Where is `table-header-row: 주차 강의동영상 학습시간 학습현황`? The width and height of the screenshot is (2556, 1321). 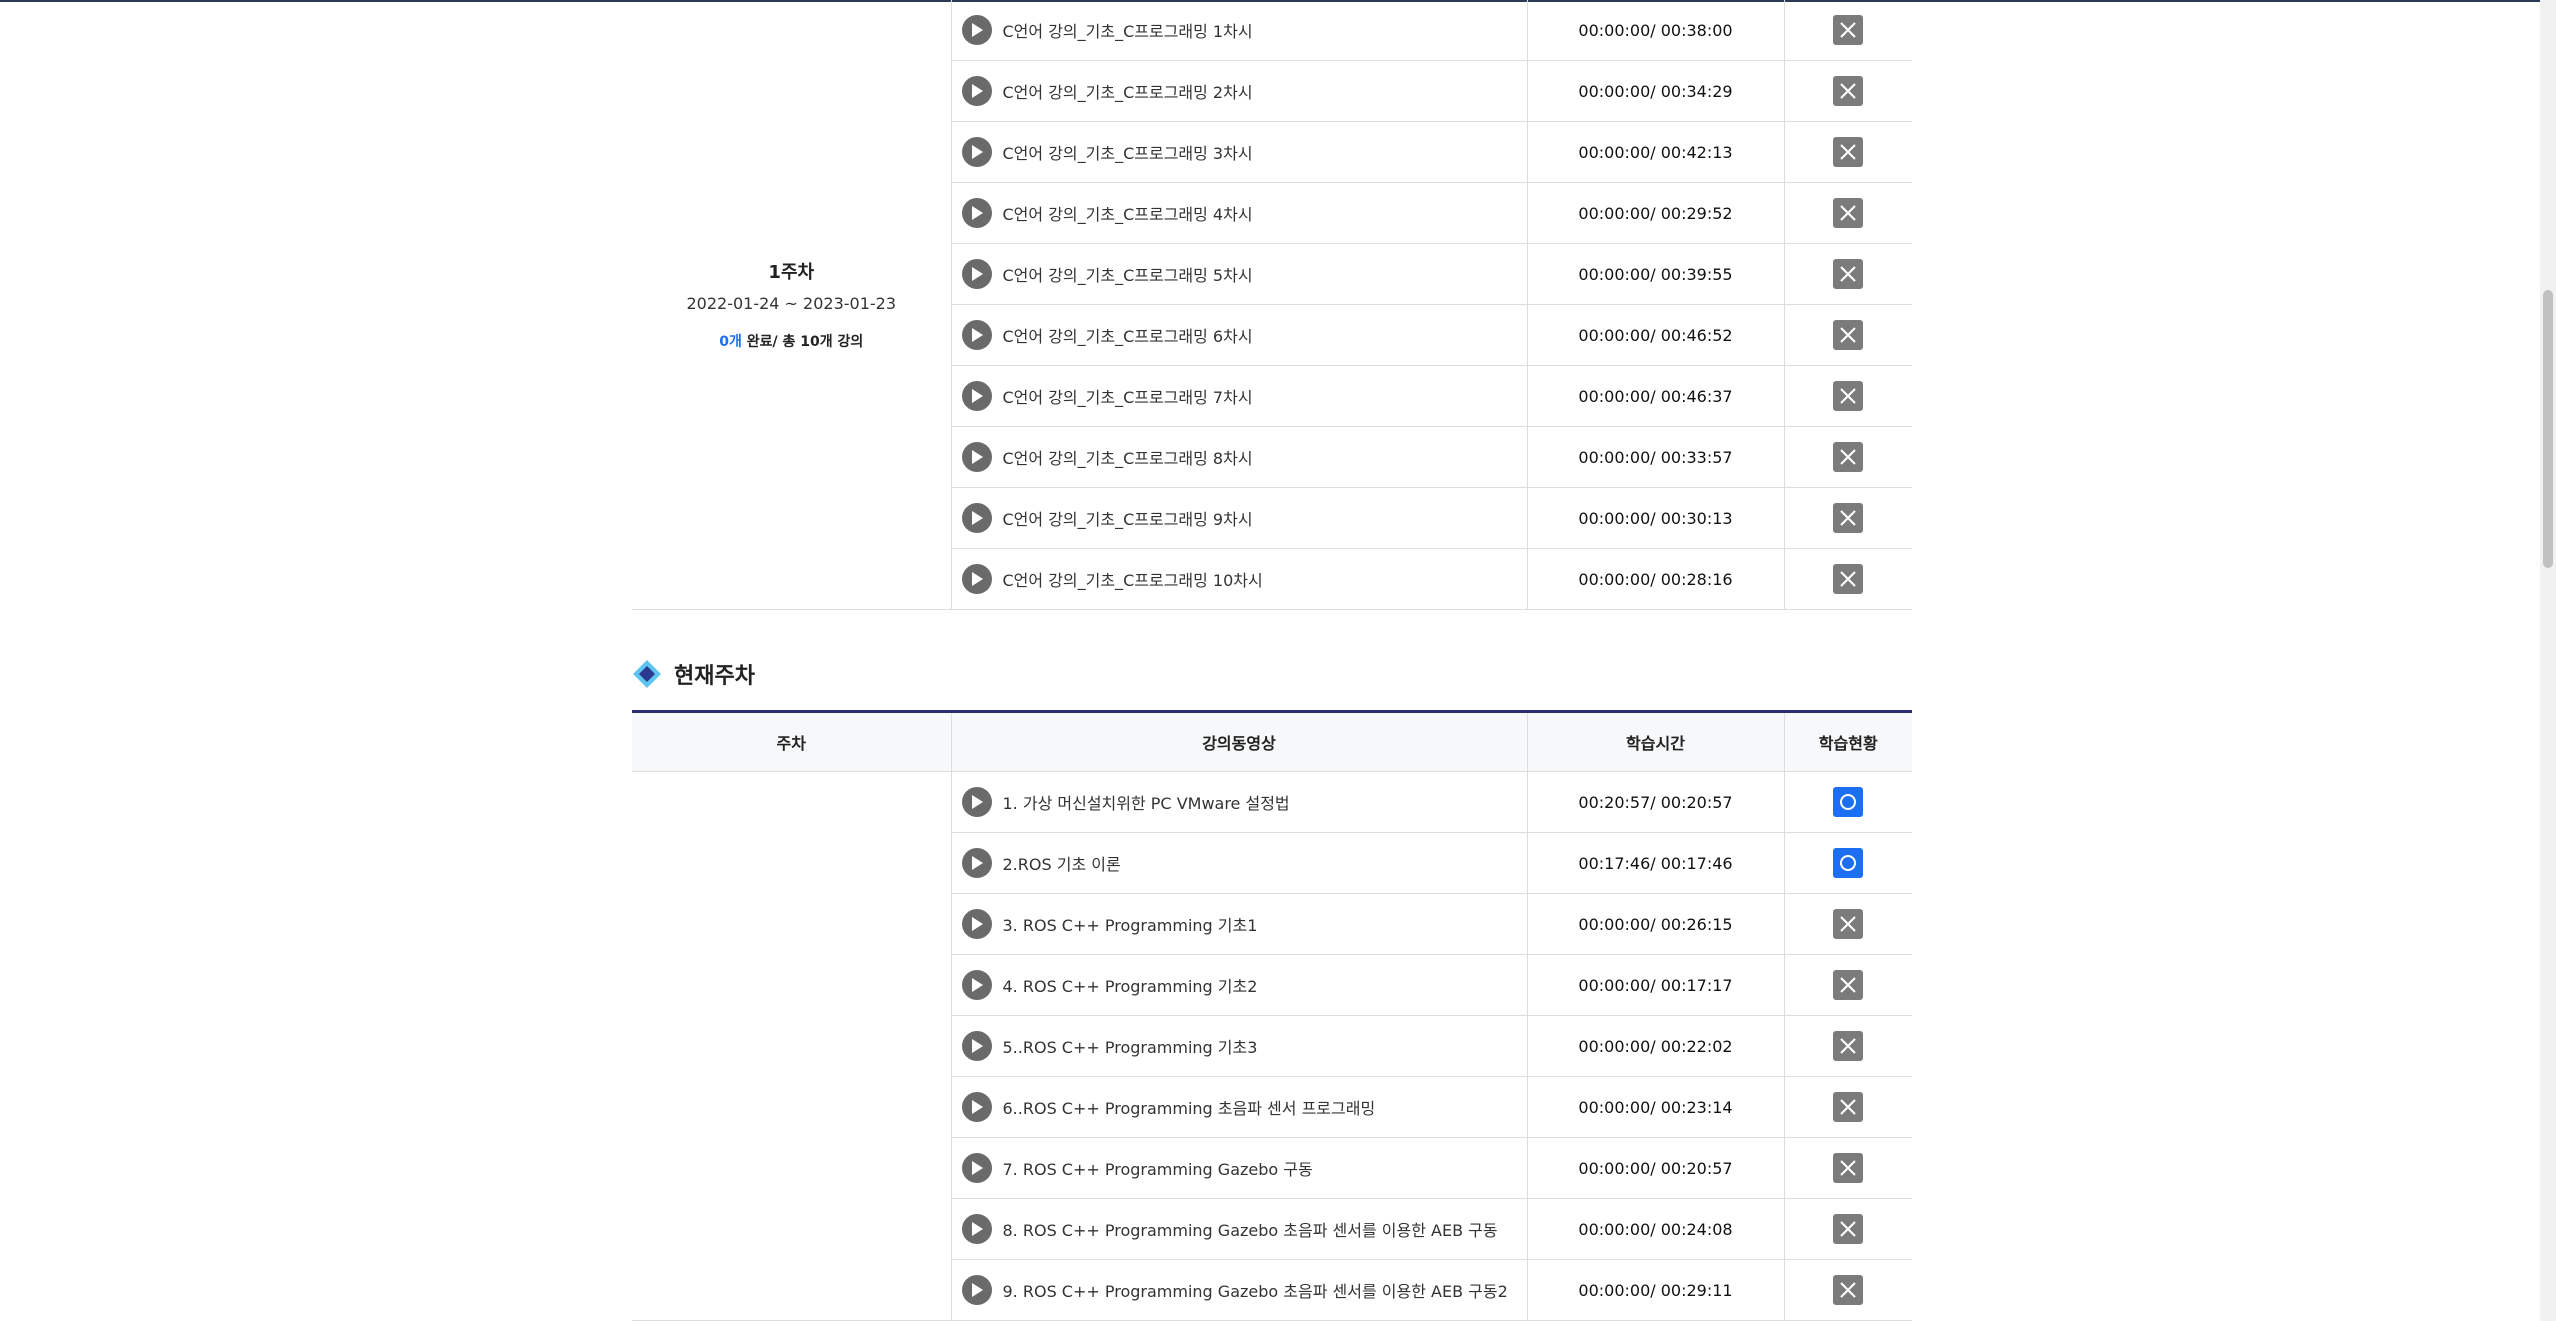 table-header-row: 주차 강의동영상 학습시간 학습현황 is located at coordinates (1272, 741).